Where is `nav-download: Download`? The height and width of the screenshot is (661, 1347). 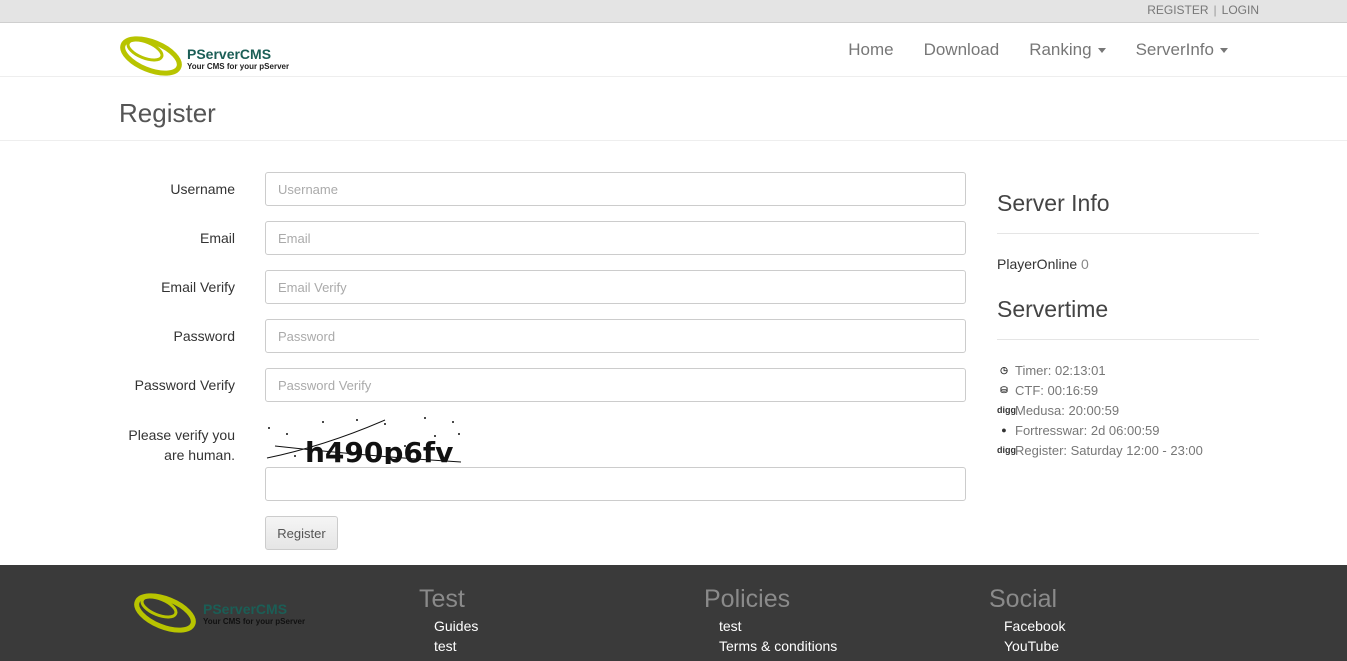 nav-download: Download is located at coordinates (962, 50).